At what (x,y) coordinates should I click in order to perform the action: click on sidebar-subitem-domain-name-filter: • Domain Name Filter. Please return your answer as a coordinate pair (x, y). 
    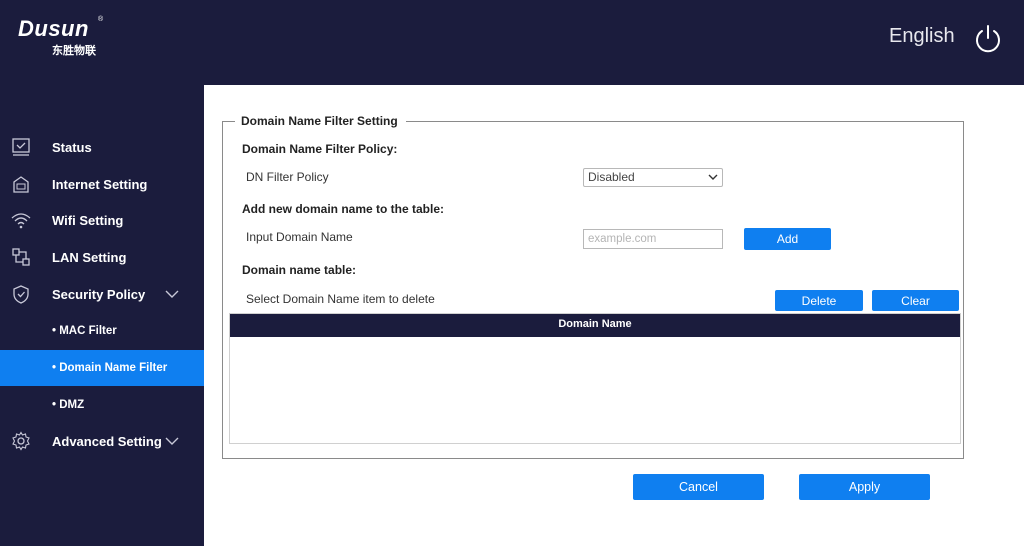
    Looking at the image, I should click on (102, 368).